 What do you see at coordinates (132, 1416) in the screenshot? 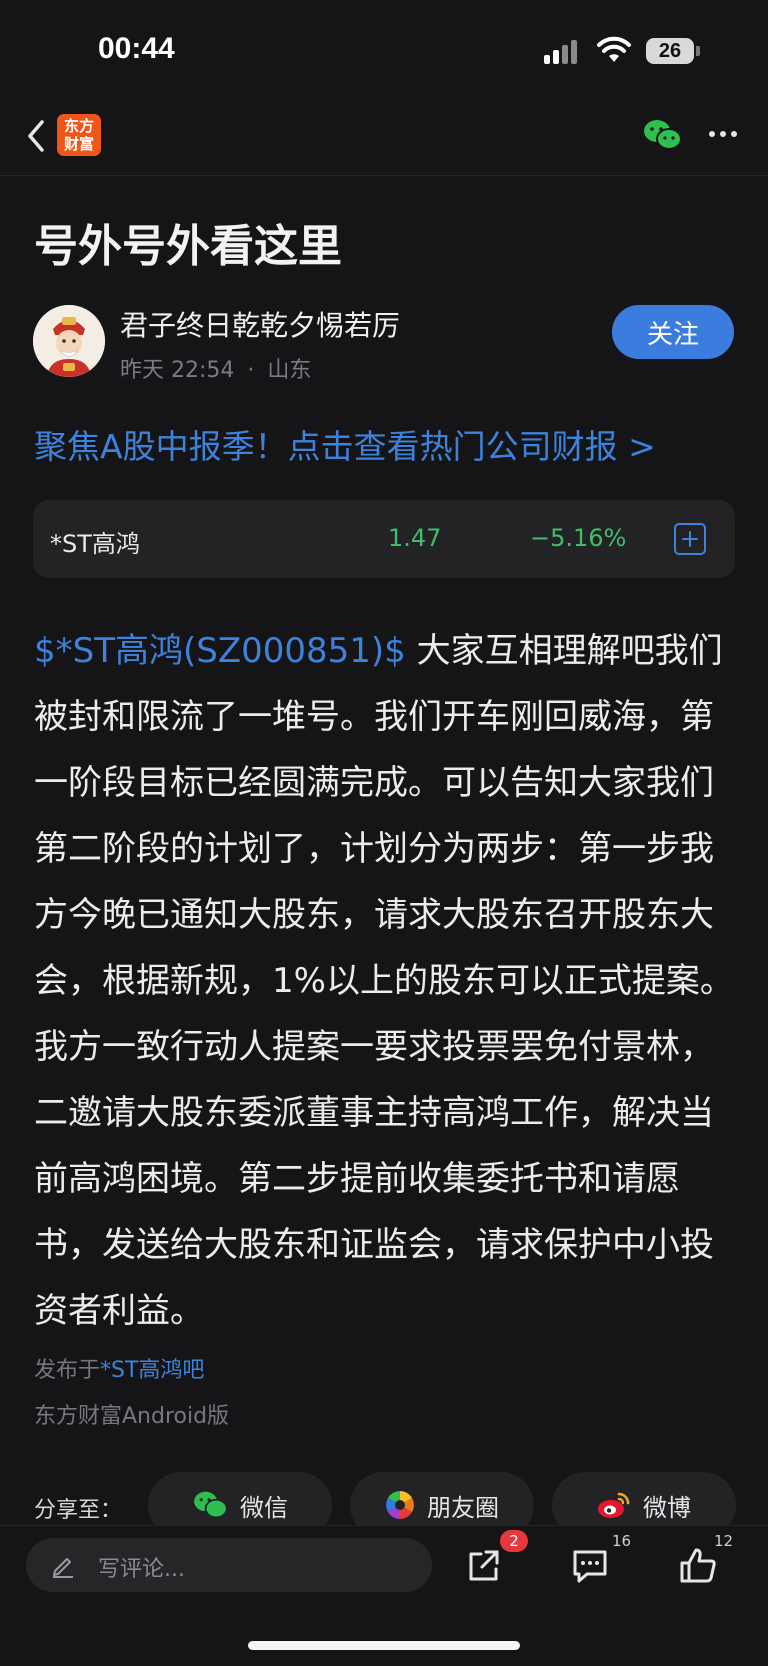
I see `client-source: 东方财富Android版` at bounding box center [132, 1416].